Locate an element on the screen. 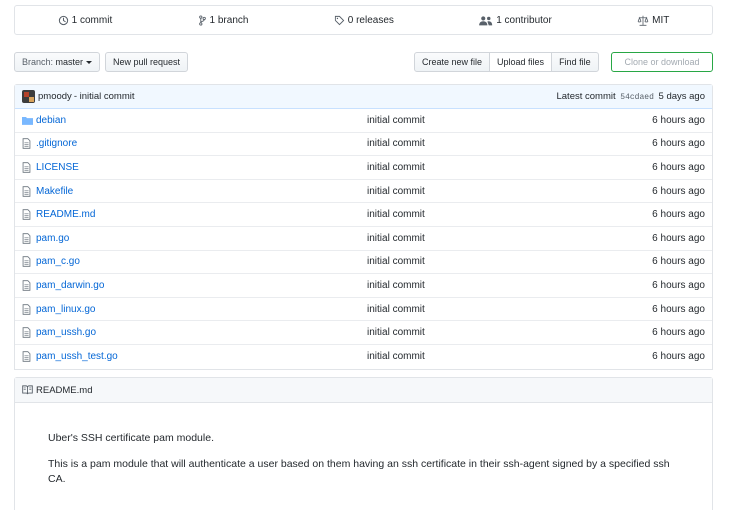 The width and height of the screenshot is (735, 510). commit-message: - initial commit is located at coordinates (104, 96).